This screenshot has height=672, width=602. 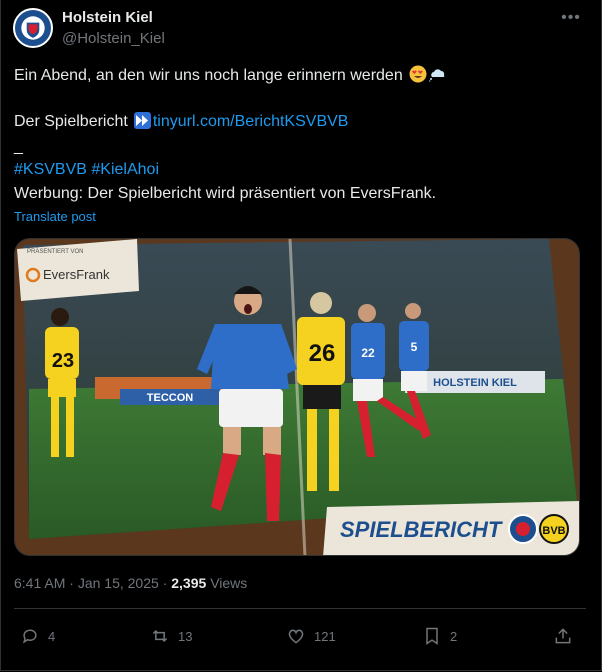 What do you see at coordinates (170, 398) in the screenshot?
I see `ad-board-text: TECCON` at bounding box center [170, 398].